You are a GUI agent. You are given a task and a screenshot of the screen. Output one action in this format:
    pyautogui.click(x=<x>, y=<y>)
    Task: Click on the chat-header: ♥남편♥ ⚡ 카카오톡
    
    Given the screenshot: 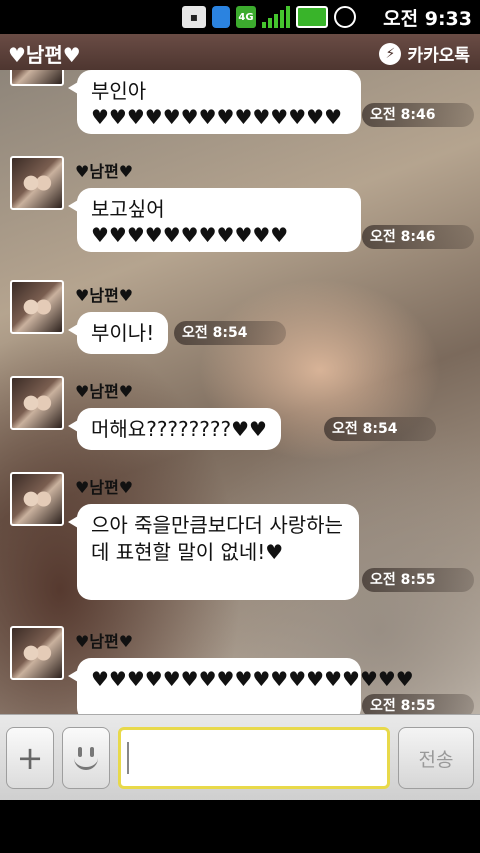 What is the action you would take?
    pyautogui.click(x=240, y=52)
    